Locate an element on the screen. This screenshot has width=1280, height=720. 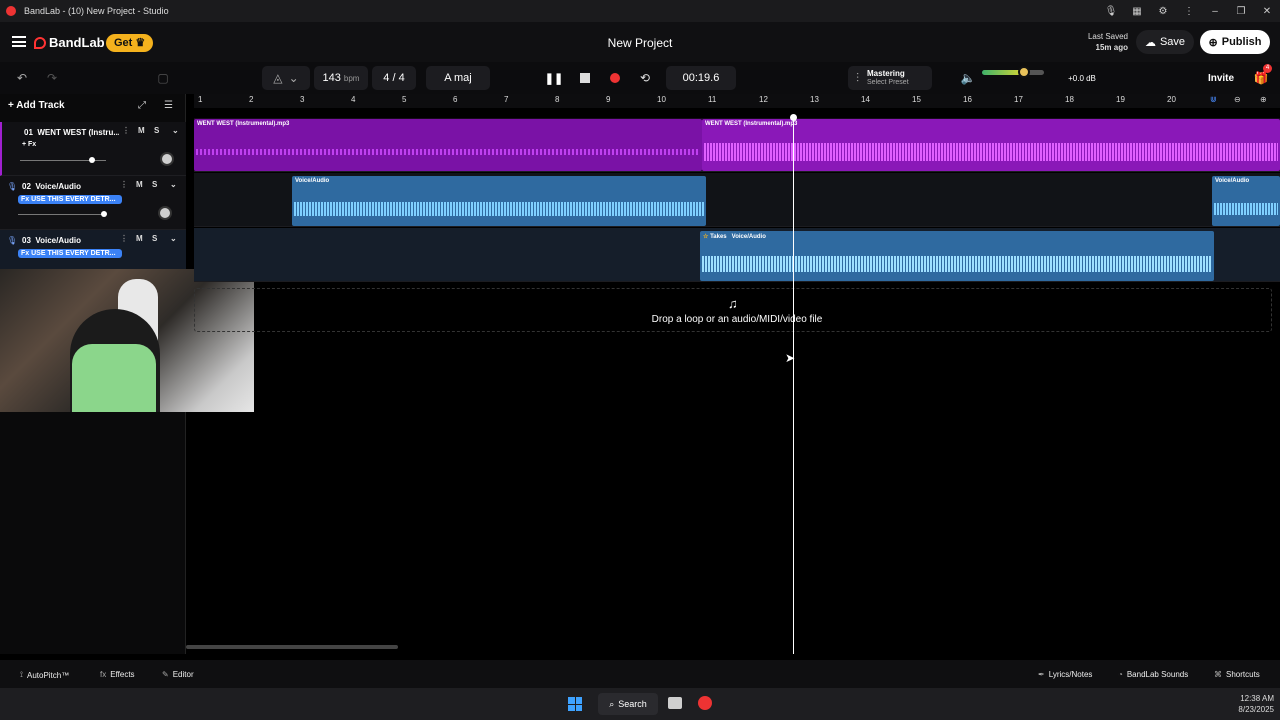
settings-icon: ⚙ is located at coordinates (1163, 11).